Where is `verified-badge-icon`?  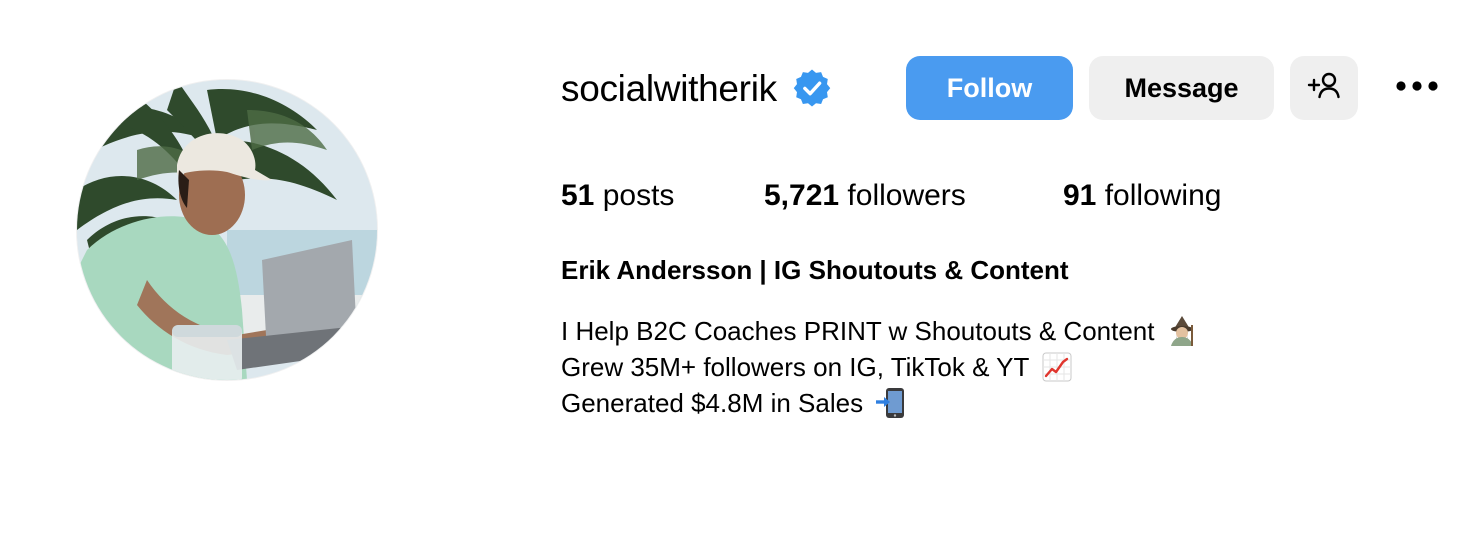 verified-badge-icon is located at coordinates (812, 88).